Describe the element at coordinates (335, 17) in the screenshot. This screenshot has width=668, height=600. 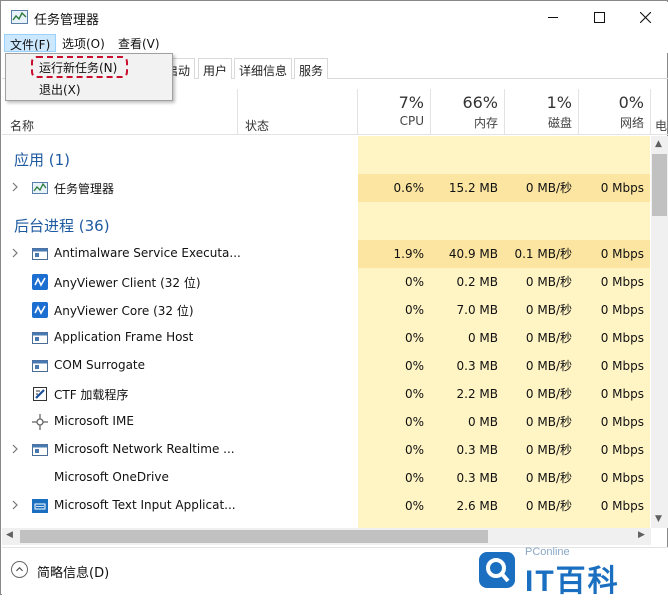
I see `title-bar: 任务管理器` at that location.